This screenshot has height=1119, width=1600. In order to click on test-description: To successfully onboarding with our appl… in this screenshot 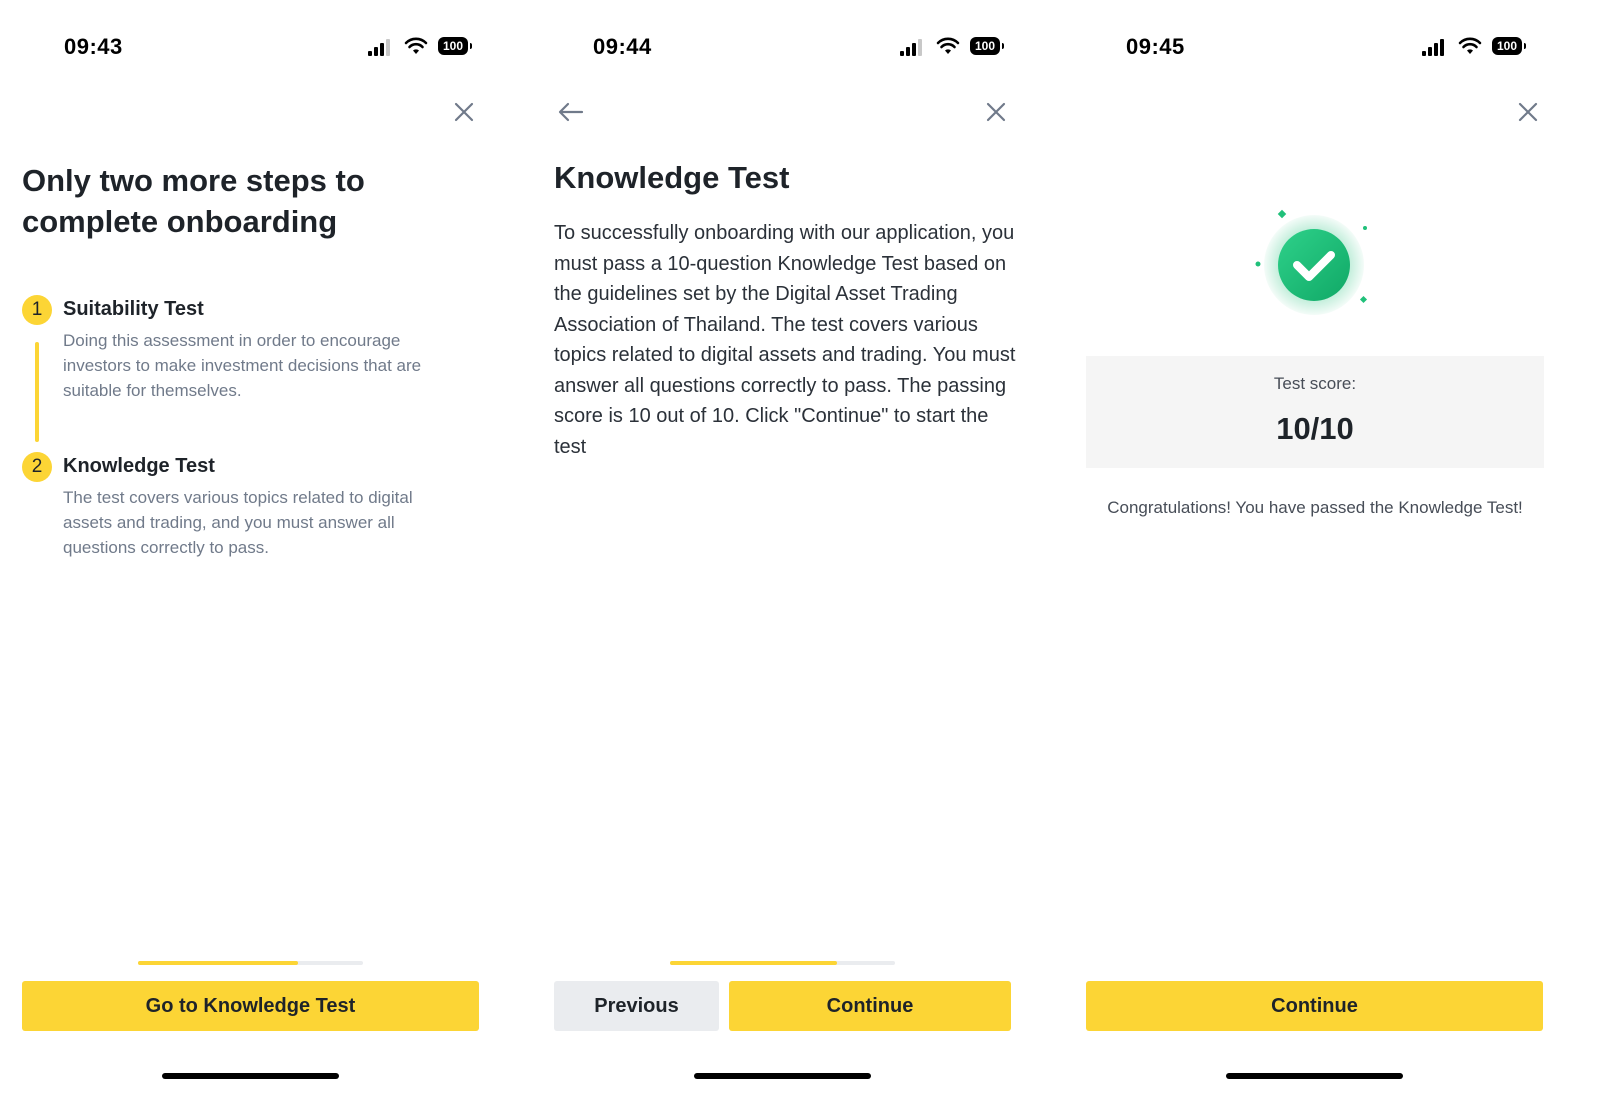, I will do `click(785, 340)`.